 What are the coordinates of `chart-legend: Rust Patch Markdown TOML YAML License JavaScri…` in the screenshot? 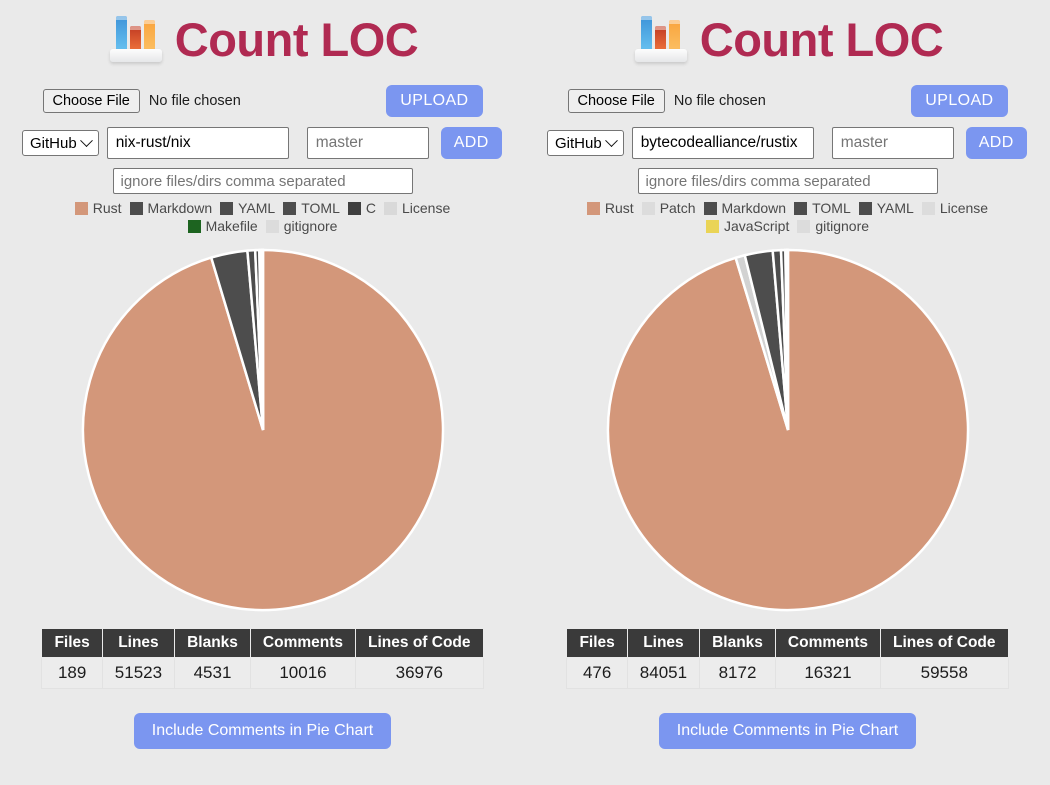 It's located at (788, 217).